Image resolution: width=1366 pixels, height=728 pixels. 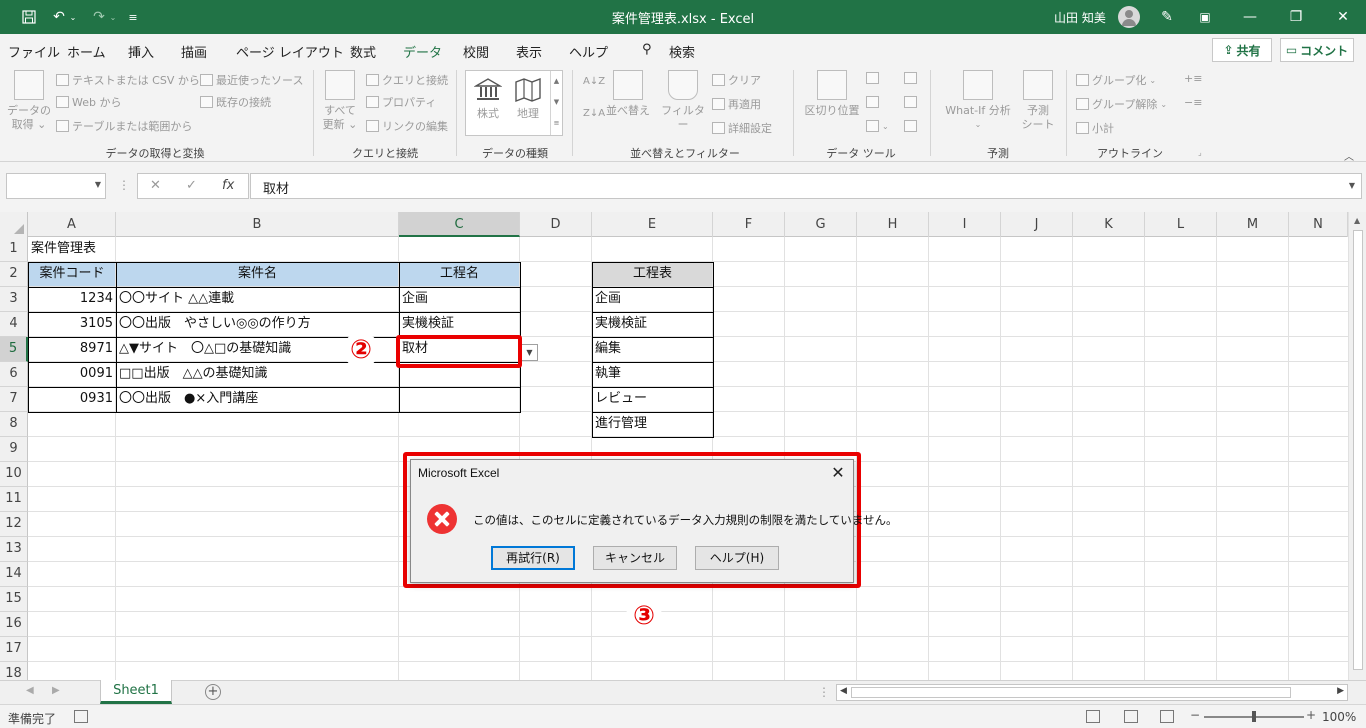 What do you see at coordinates (56, 690) in the screenshot?
I see `next-sheet-icon: ▶` at bounding box center [56, 690].